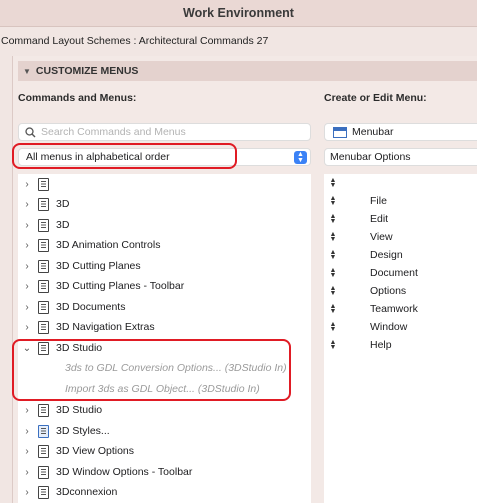 This screenshot has width=477, height=503. What do you see at coordinates (164, 245) in the screenshot?
I see `list-item: › 3D Animation Controls` at bounding box center [164, 245].